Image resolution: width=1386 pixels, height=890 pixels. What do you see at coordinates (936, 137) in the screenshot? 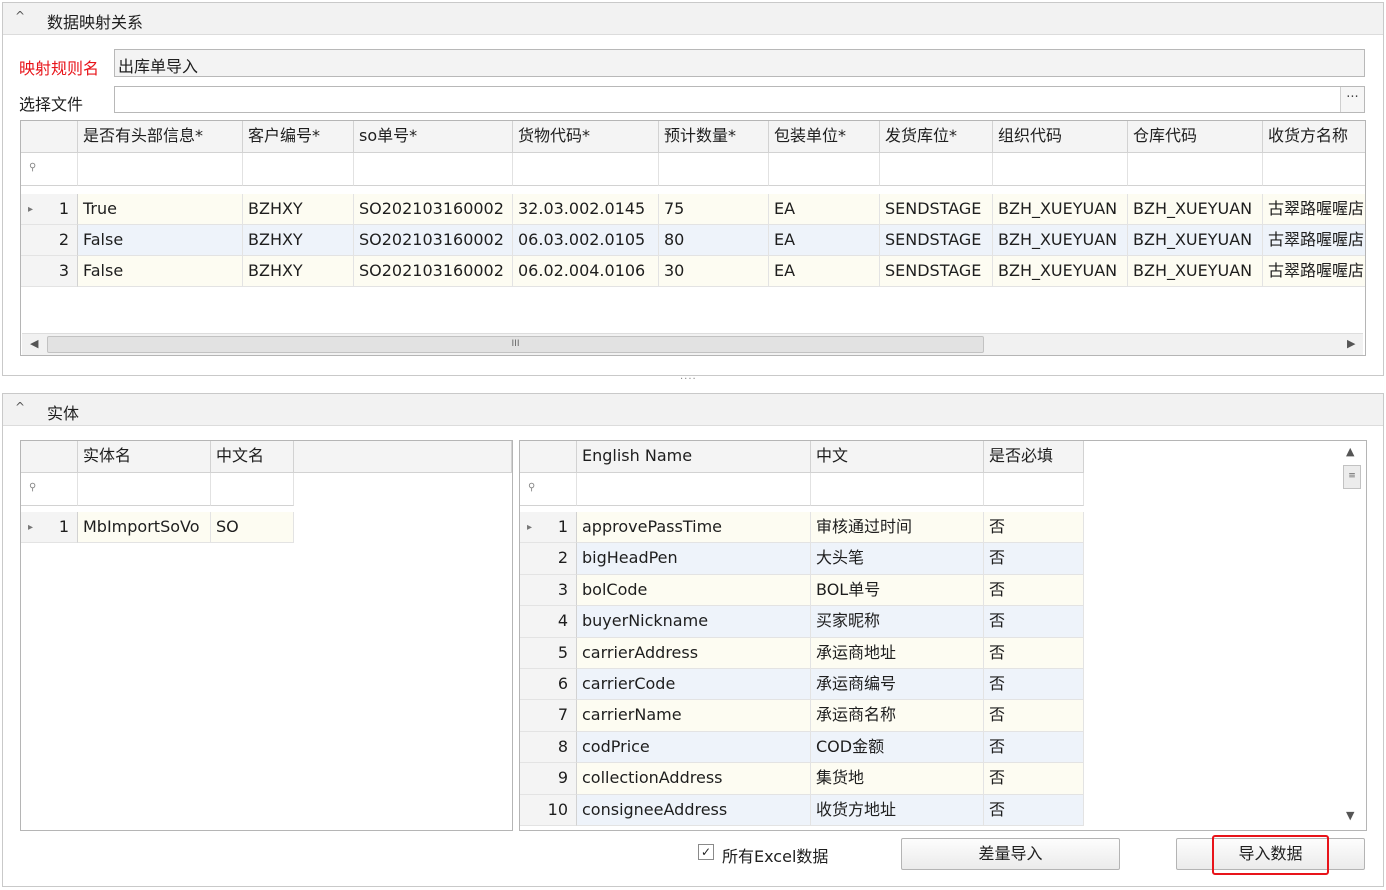
I see `column-header: 发货库位*` at bounding box center [936, 137].